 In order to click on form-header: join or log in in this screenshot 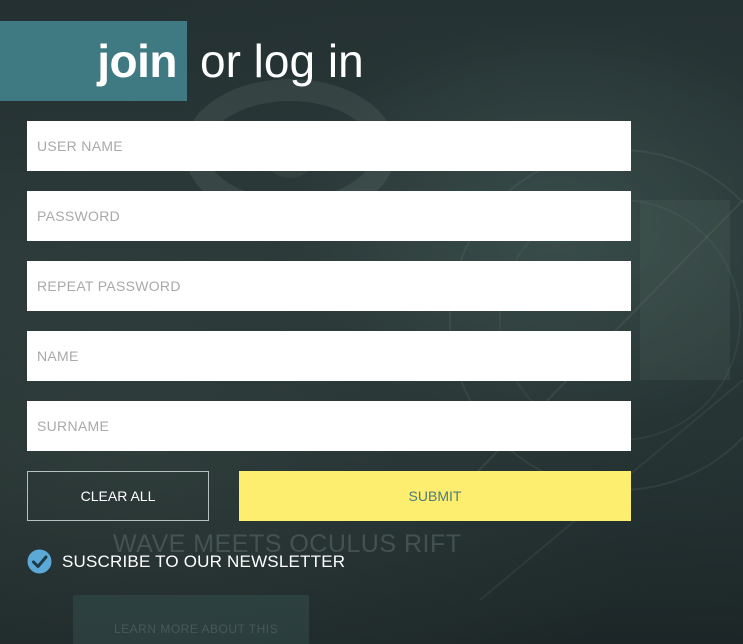, I will do `click(182, 61)`.